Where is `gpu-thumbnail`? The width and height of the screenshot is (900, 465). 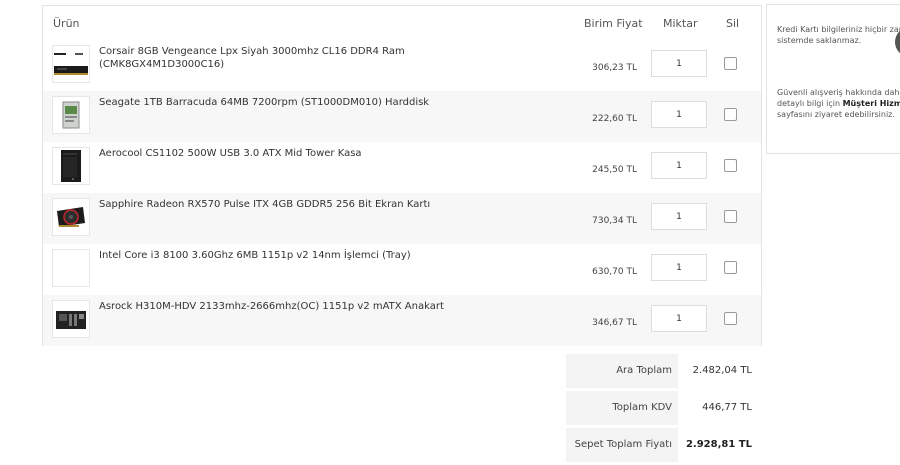
gpu-thumbnail is located at coordinates (71, 217).